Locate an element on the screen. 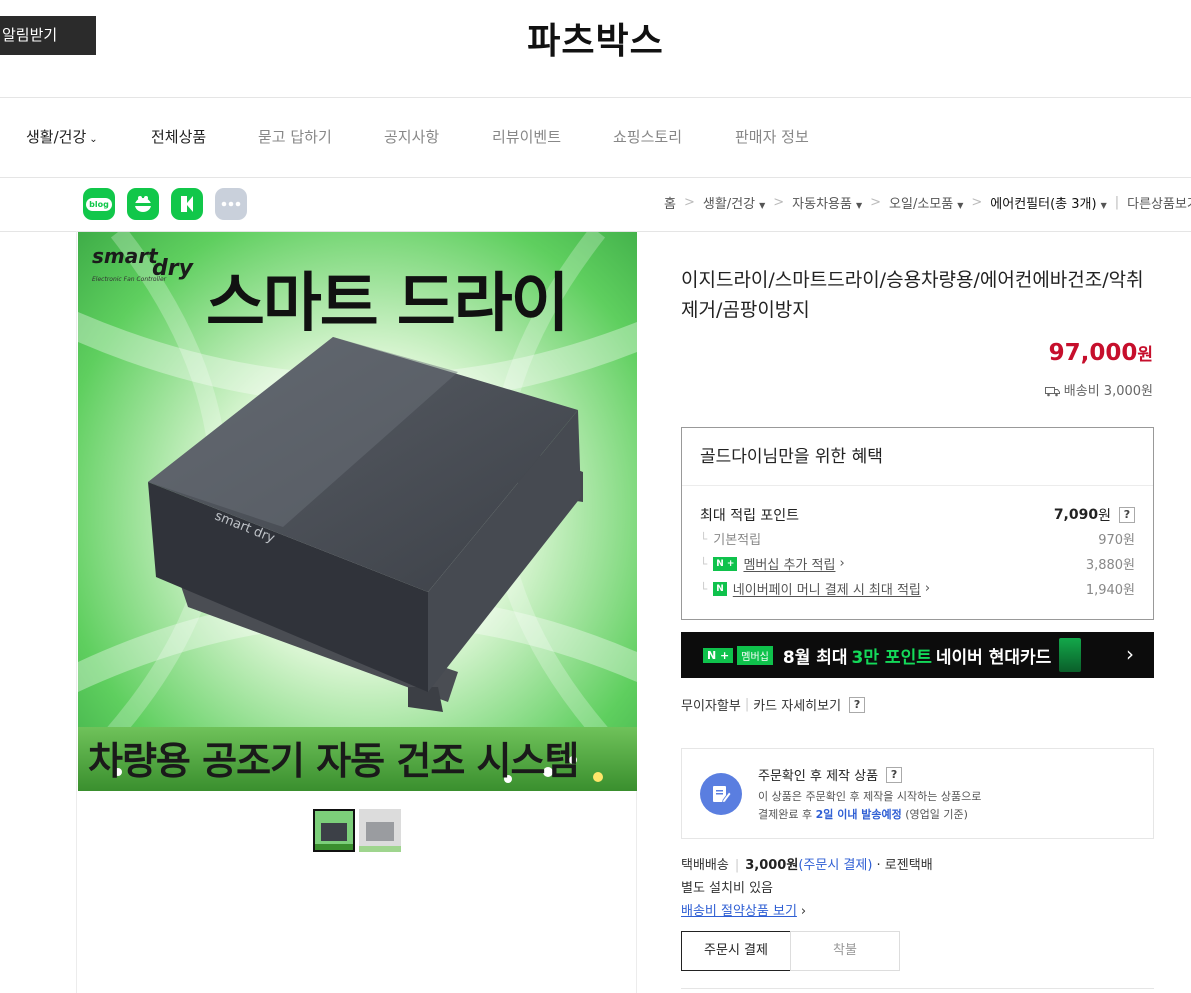 This screenshot has width=1191, height=993. nav-item-health: 생활/건강 ⌄ is located at coordinates (62, 137).